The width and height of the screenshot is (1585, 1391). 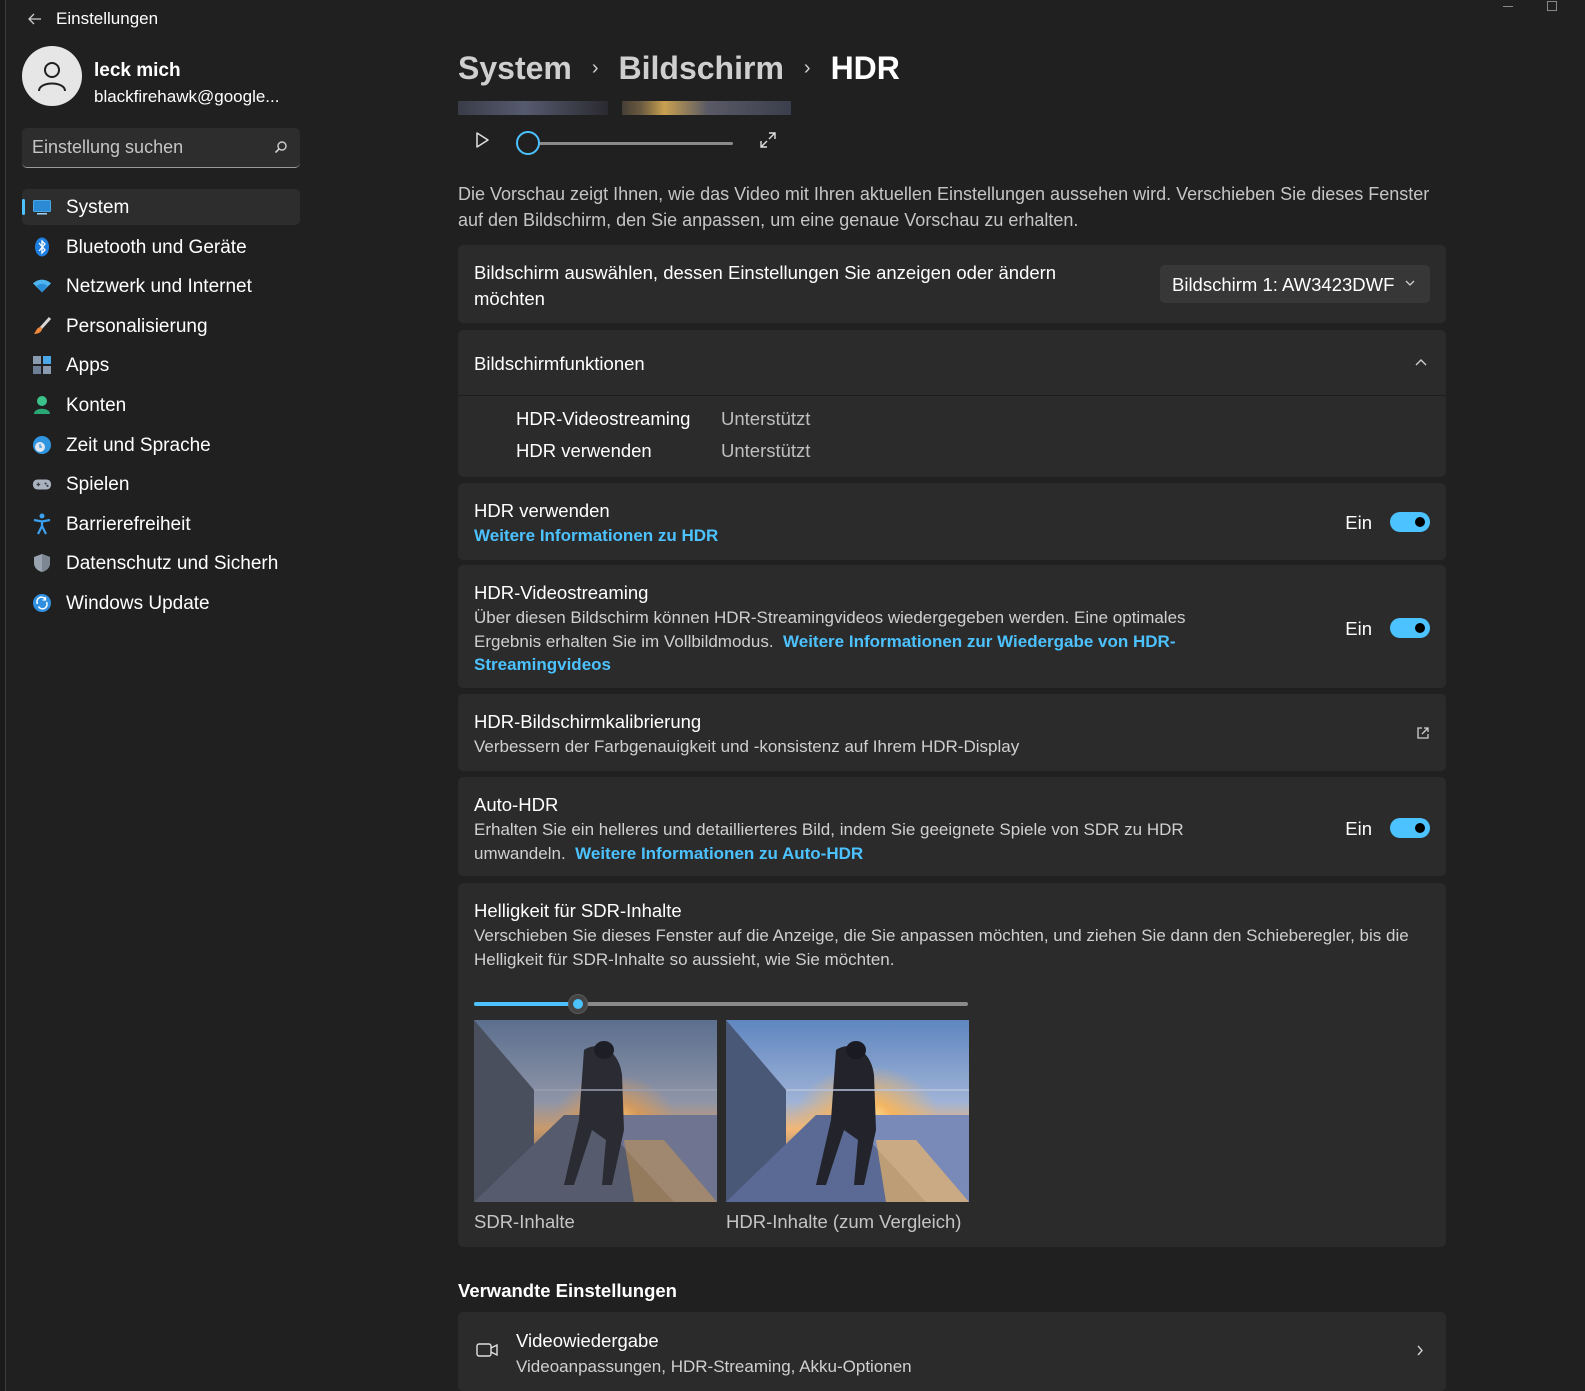 What do you see at coordinates (561, 592) in the screenshot?
I see `hdr-streaming-title: HDR-Videostreaming` at bounding box center [561, 592].